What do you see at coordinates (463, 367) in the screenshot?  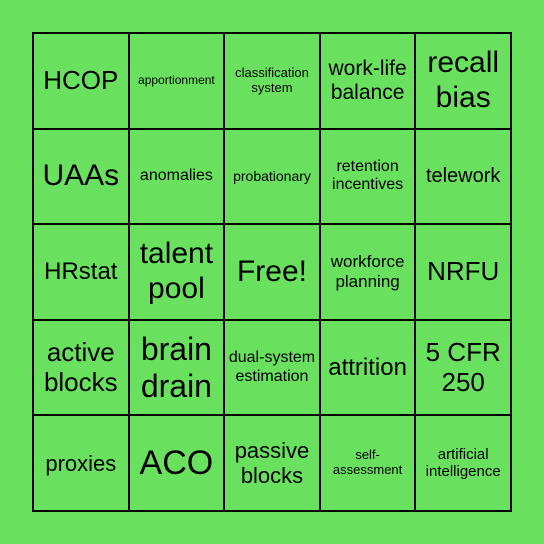 I see `bingo-cell: 5 CFR 250` at bounding box center [463, 367].